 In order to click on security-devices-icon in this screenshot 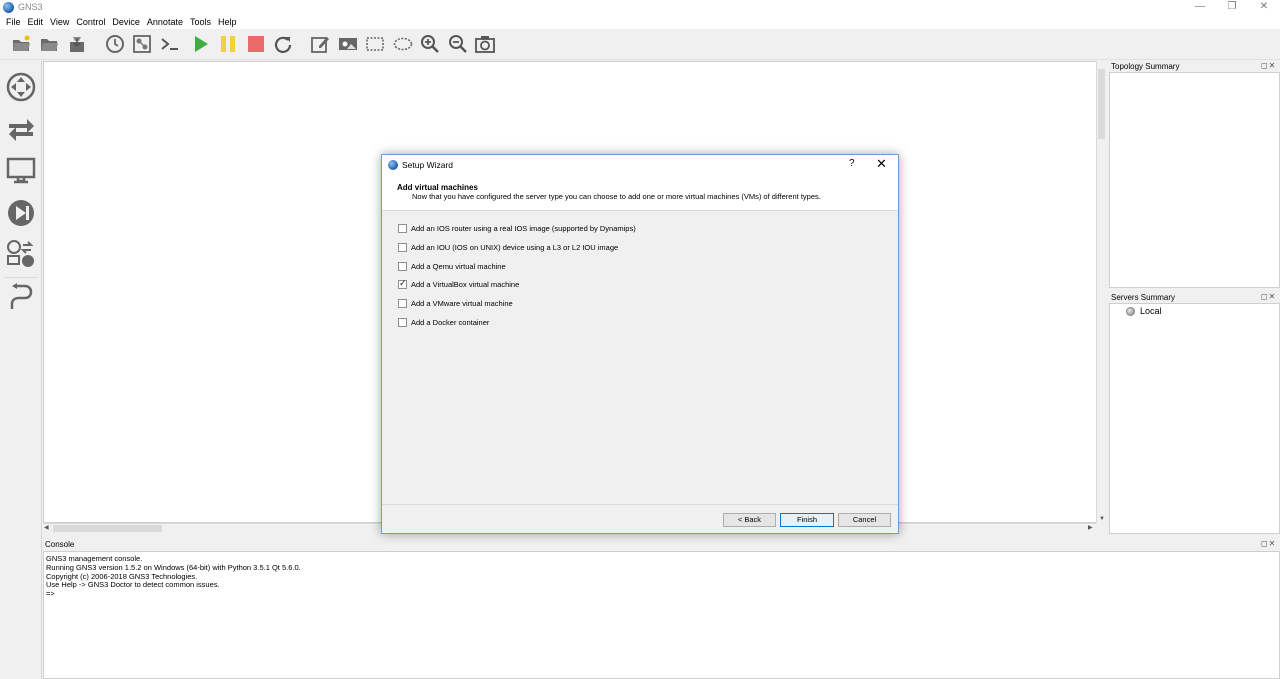, I will do `click(21, 213)`.